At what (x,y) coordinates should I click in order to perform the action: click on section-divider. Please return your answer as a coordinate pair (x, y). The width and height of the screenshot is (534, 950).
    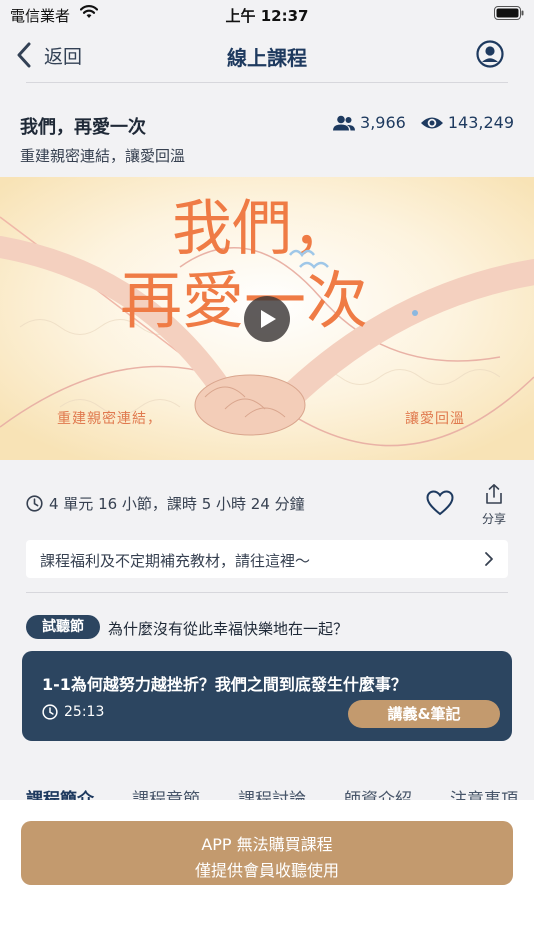
    Looking at the image, I should click on (267, 592).